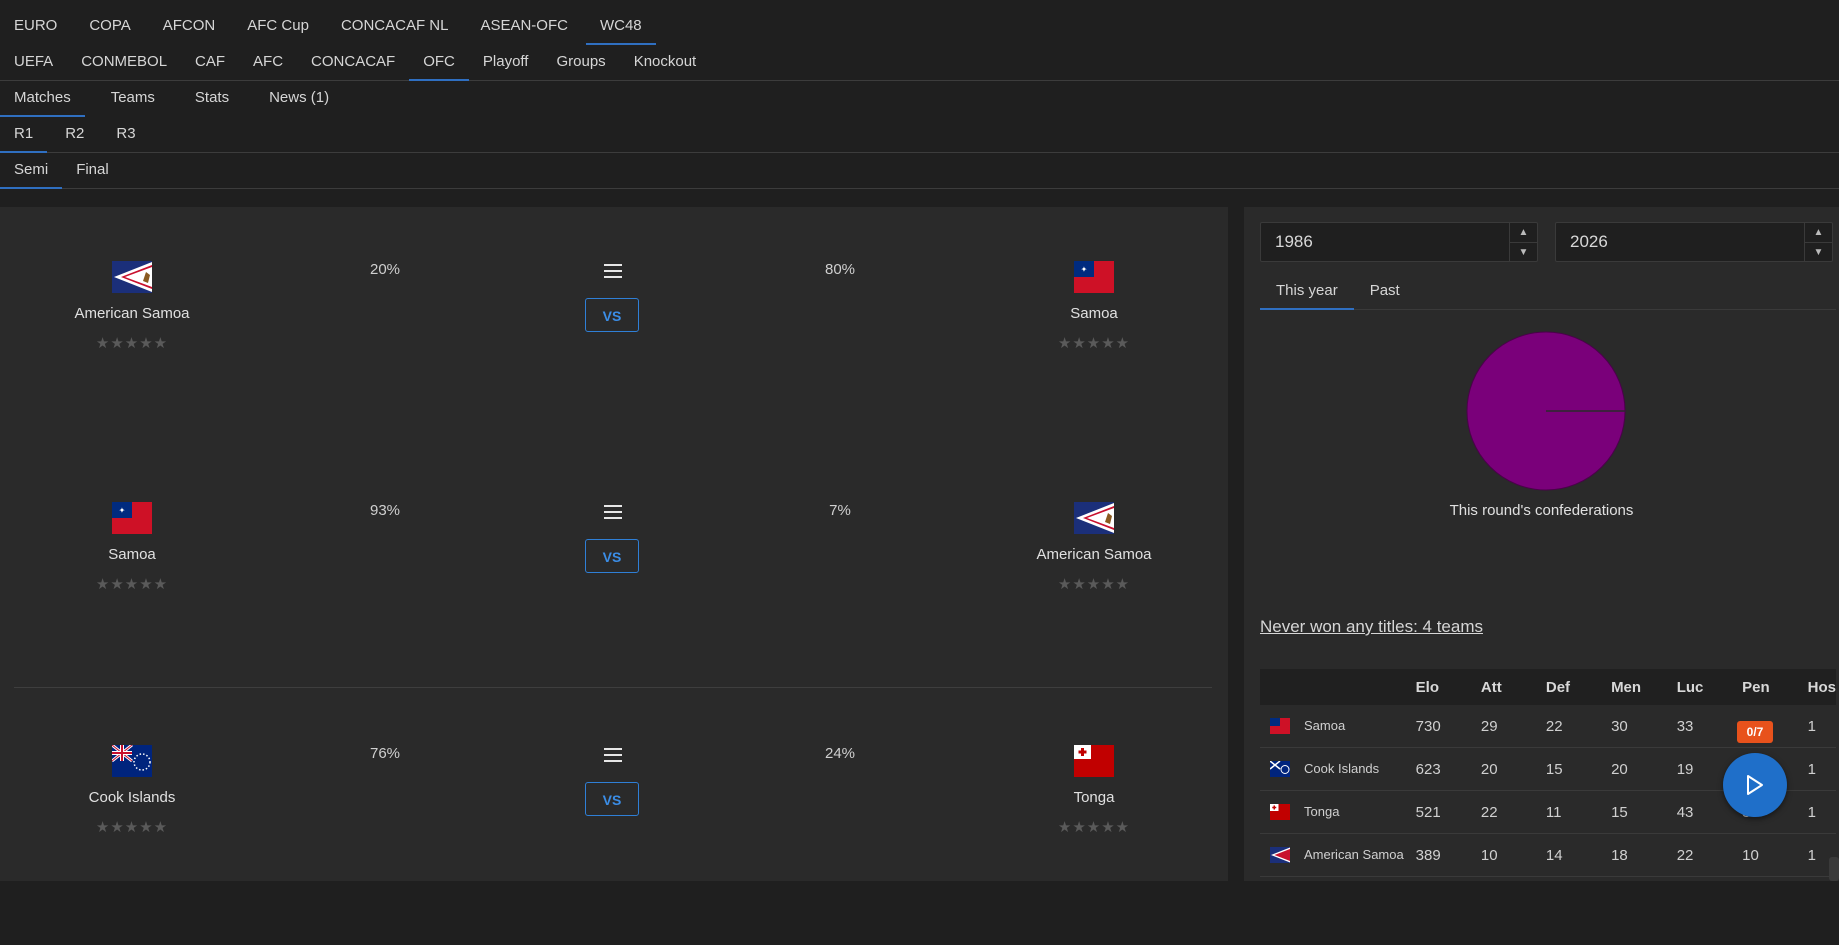  I want to click on tab-ofc: OFC, so click(439, 62).